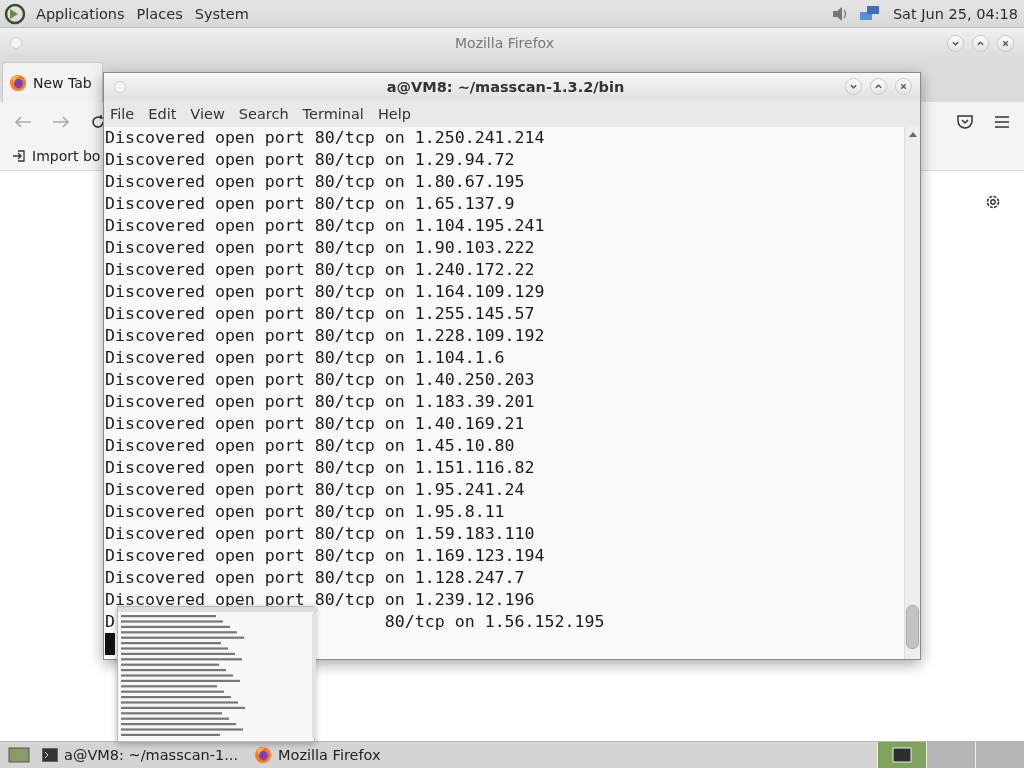  What do you see at coordinates (66, 156) in the screenshot?
I see `bookmark-item: Import bo` at bounding box center [66, 156].